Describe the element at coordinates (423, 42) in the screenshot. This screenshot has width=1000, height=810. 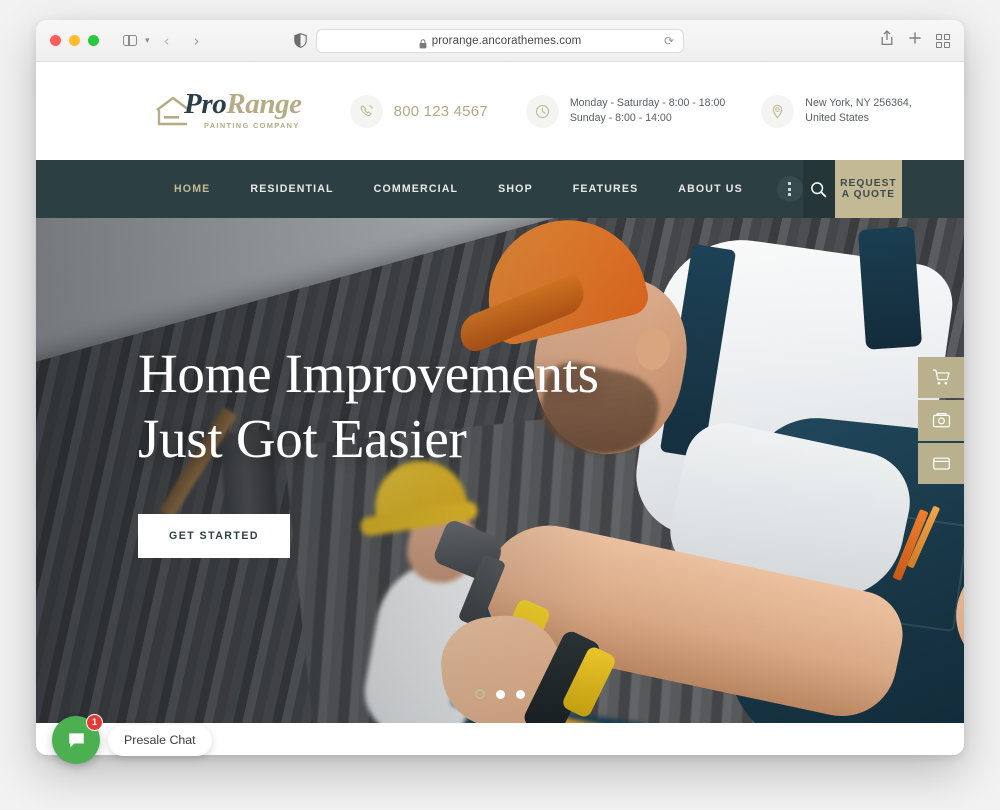
I see `lock-icon` at that location.